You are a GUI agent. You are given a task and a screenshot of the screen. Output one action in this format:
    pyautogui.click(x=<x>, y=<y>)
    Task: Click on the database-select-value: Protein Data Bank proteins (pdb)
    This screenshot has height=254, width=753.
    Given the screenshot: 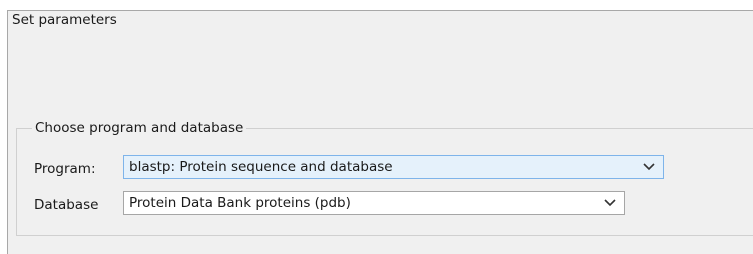 What is the action you would take?
    pyautogui.click(x=240, y=203)
    